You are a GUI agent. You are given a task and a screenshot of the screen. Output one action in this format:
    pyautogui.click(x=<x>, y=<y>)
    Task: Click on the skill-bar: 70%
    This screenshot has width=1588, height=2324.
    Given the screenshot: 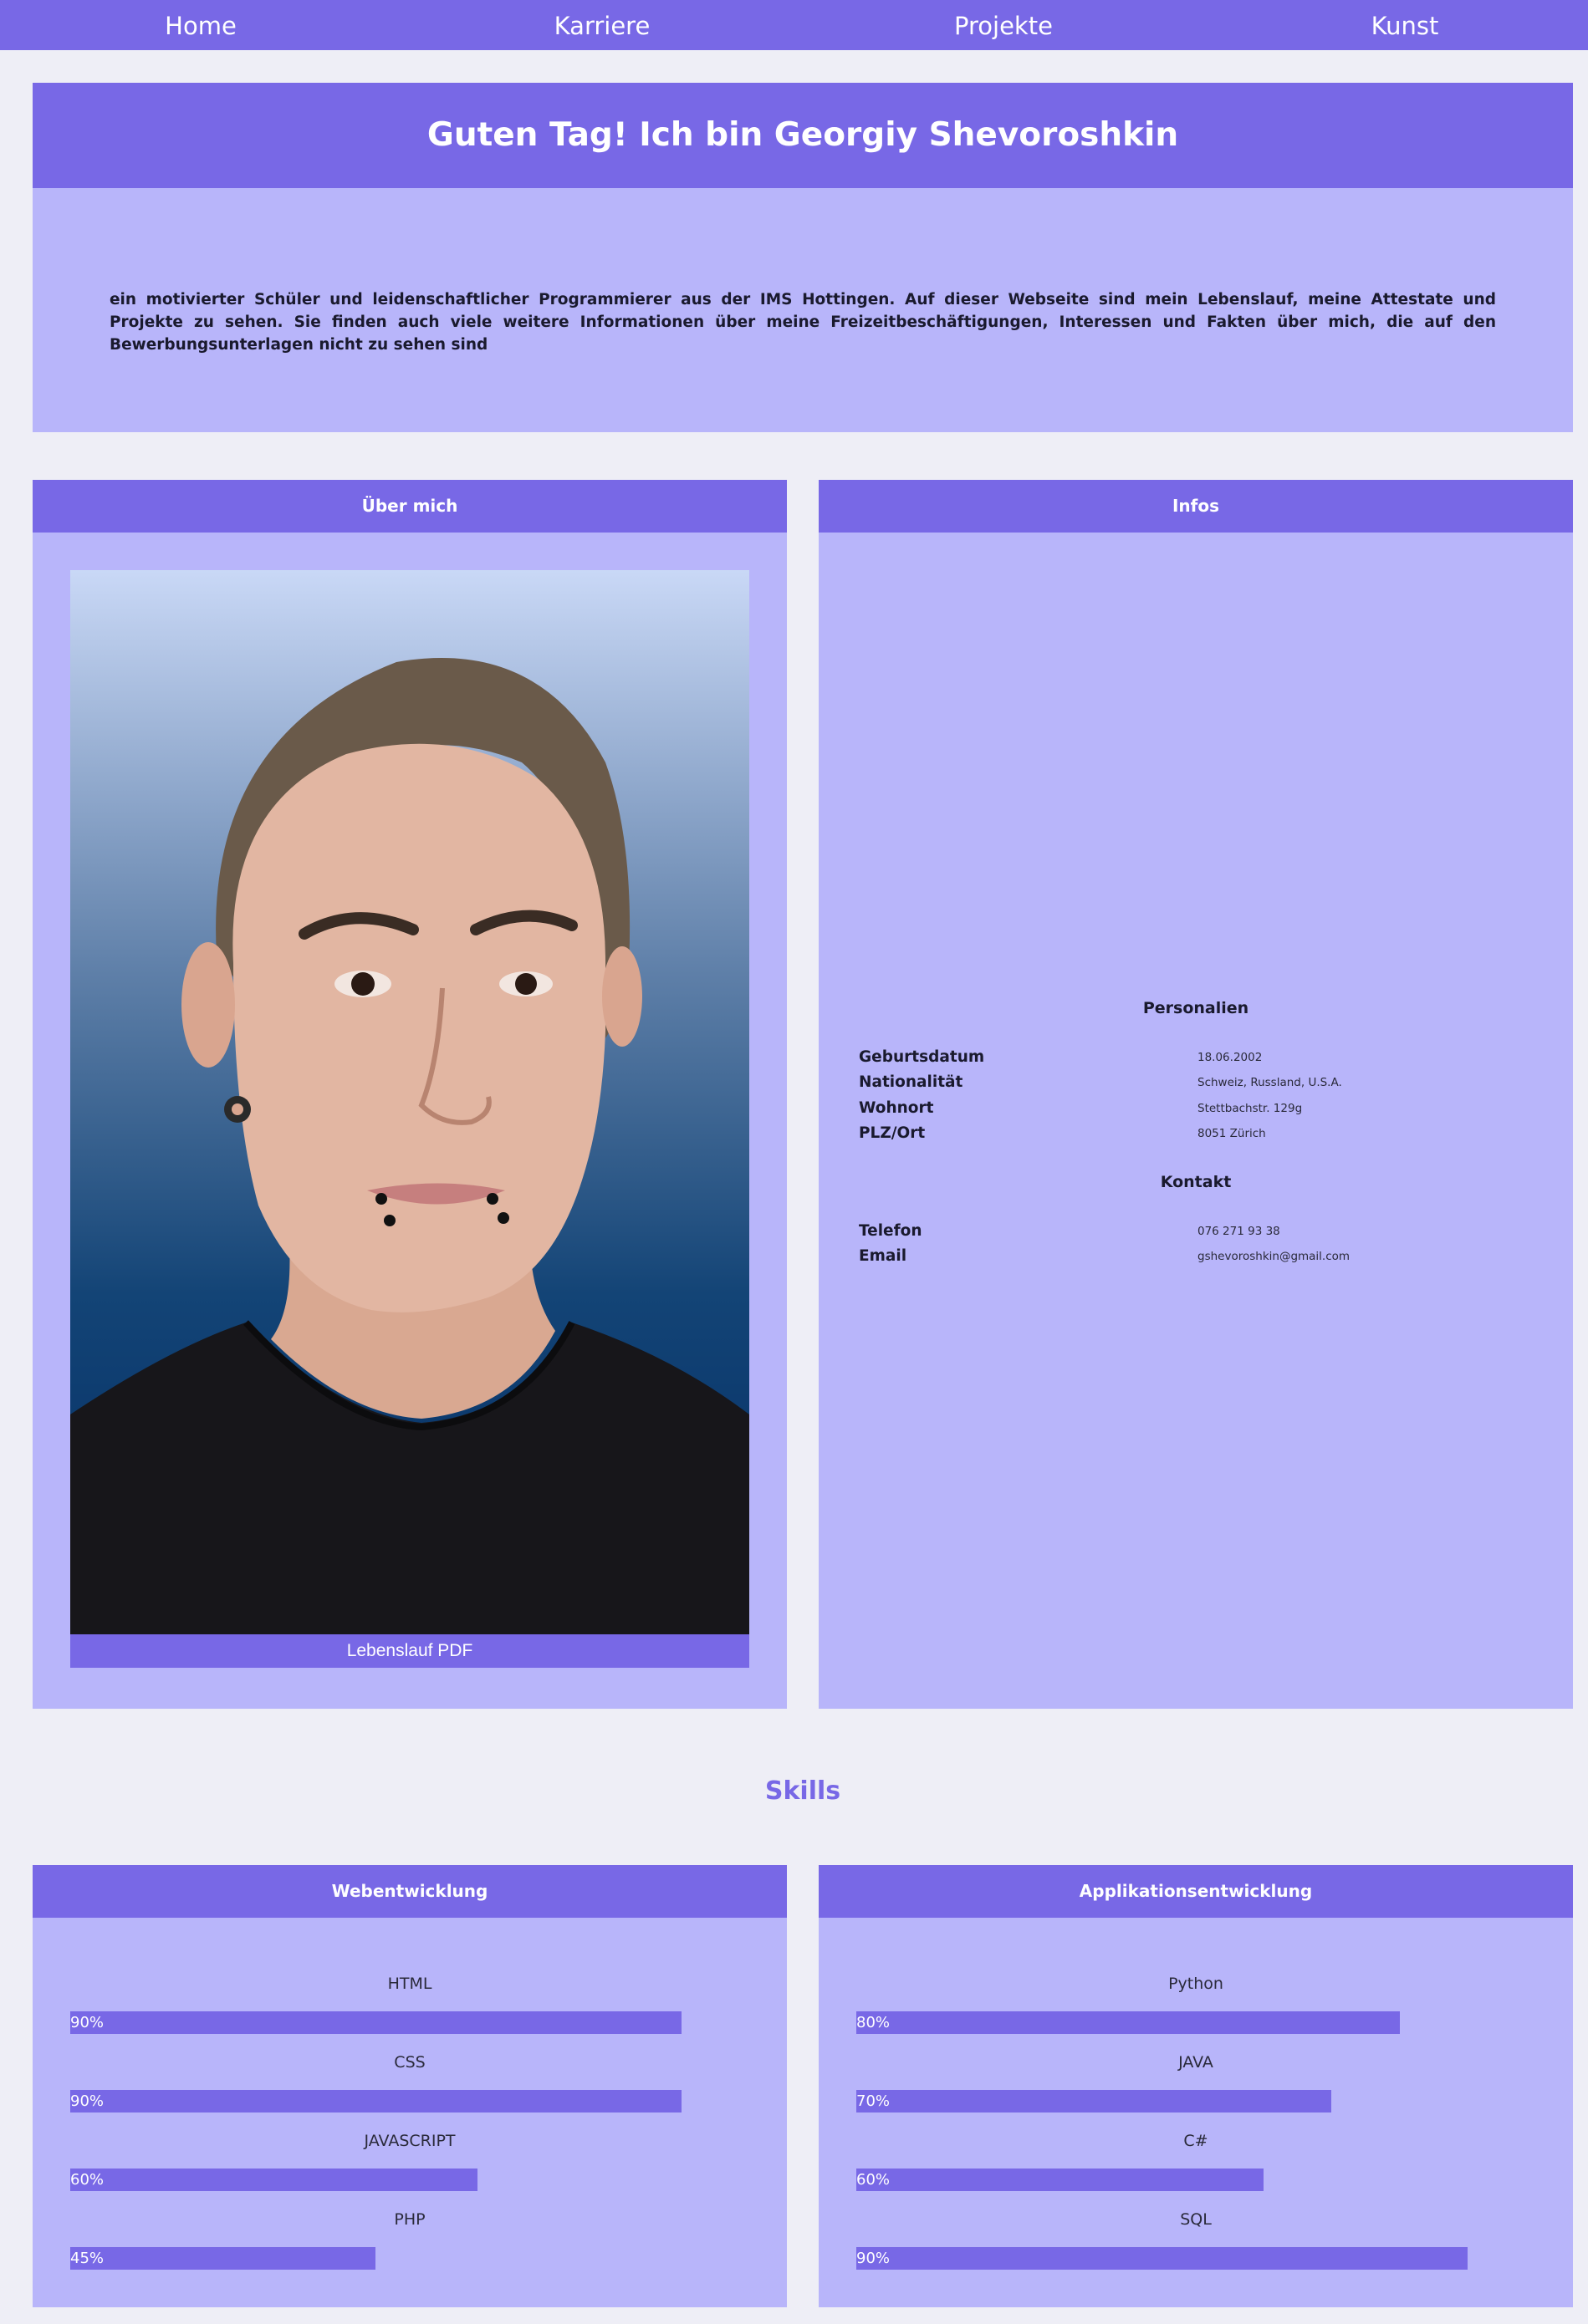 What is the action you would take?
    pyautogui.click(x=1195, y=2101)
    